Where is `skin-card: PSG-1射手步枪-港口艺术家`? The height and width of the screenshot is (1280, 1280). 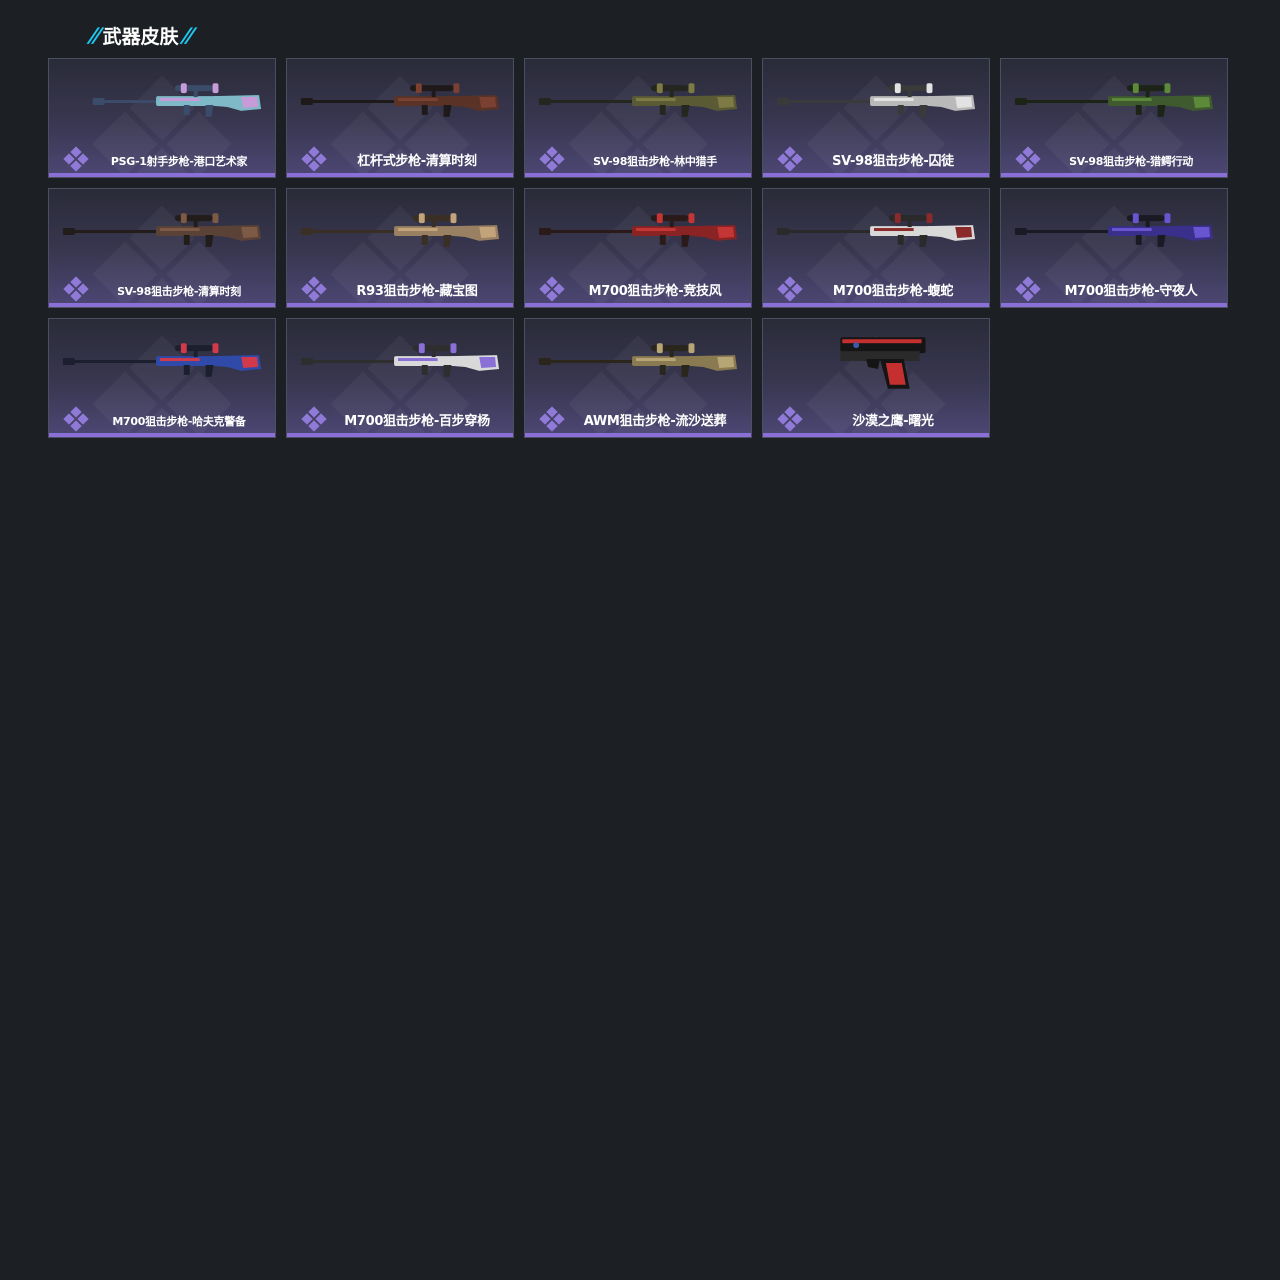 skin-card: PSG-1射手步枪-港口艺术家 is located at coordinates (162, 118).